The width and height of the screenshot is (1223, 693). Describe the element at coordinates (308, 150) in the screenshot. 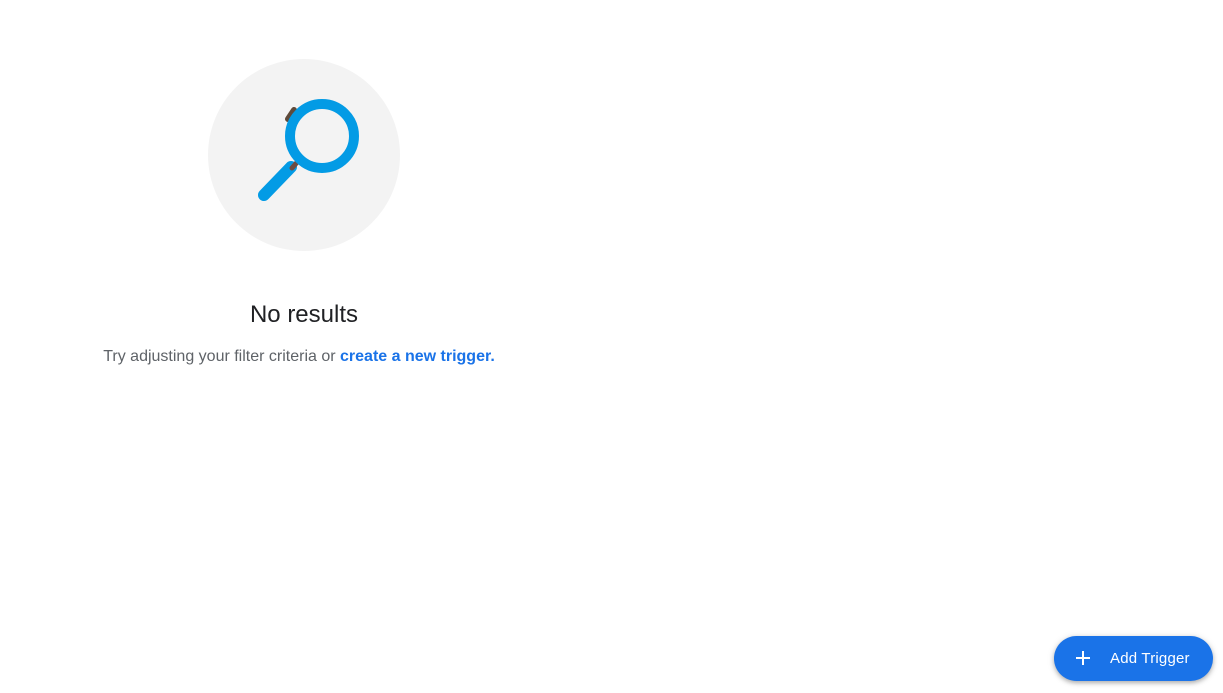

I see `magnifying-glass-icon` at that location.